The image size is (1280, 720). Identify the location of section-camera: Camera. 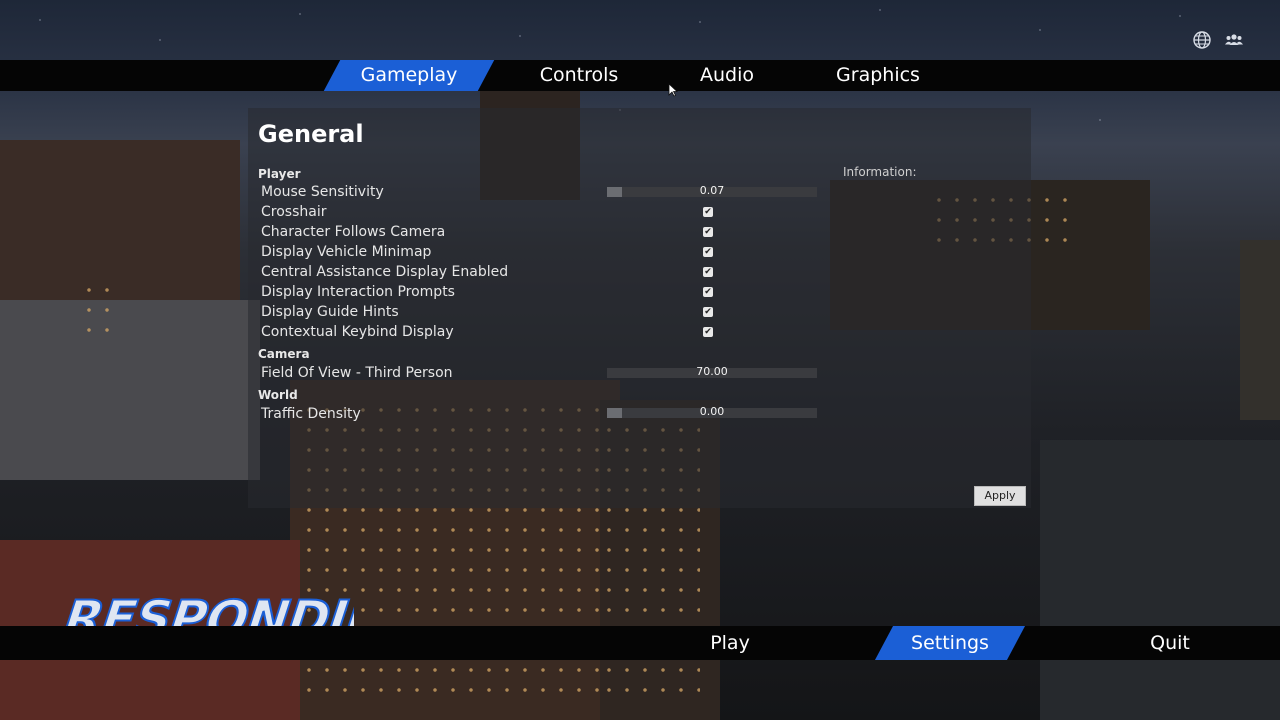
(284, 354).